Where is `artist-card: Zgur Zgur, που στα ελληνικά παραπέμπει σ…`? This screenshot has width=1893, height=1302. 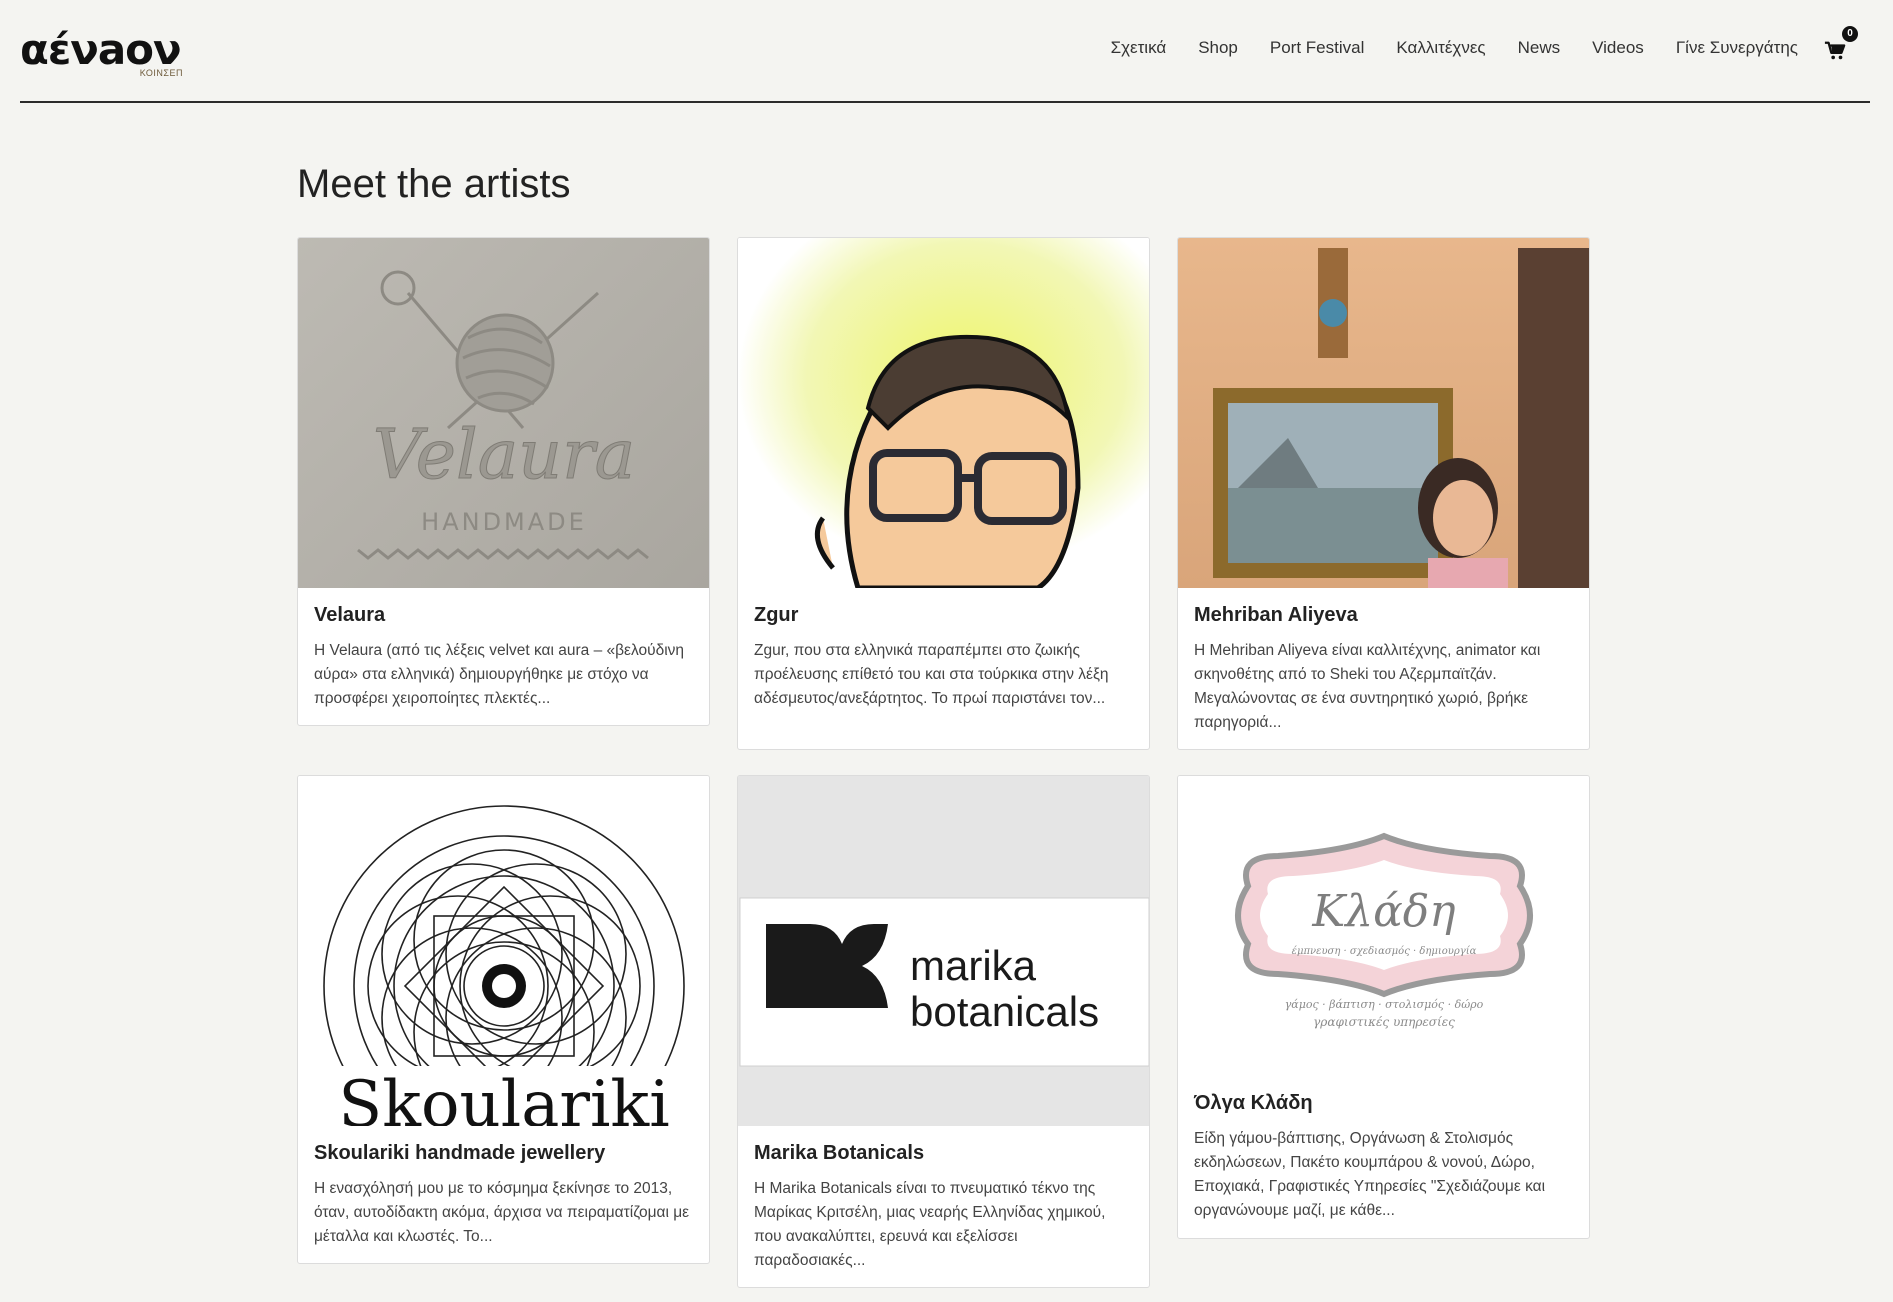
artist-card: Zgur Zgur, που στα ελληνικά παραπέμπει σ… is located at coordinates (943, 493).